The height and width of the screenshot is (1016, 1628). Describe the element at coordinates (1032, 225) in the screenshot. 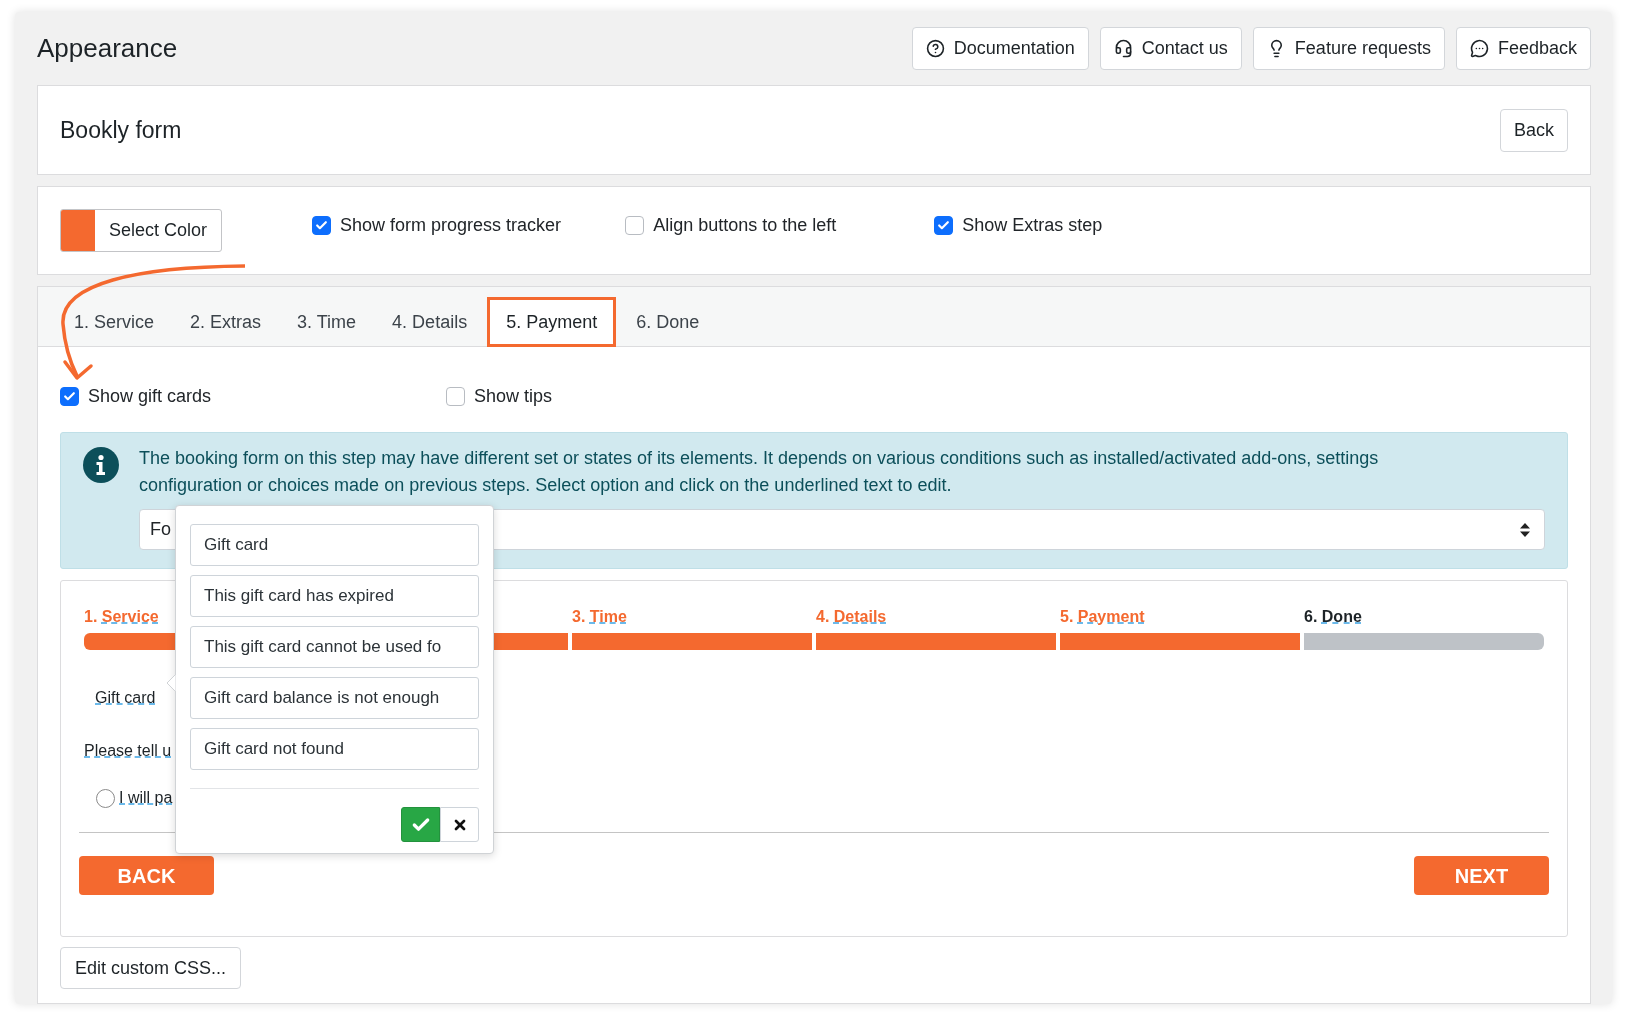

I see `checkbox-label: Show Extras step` at that location.